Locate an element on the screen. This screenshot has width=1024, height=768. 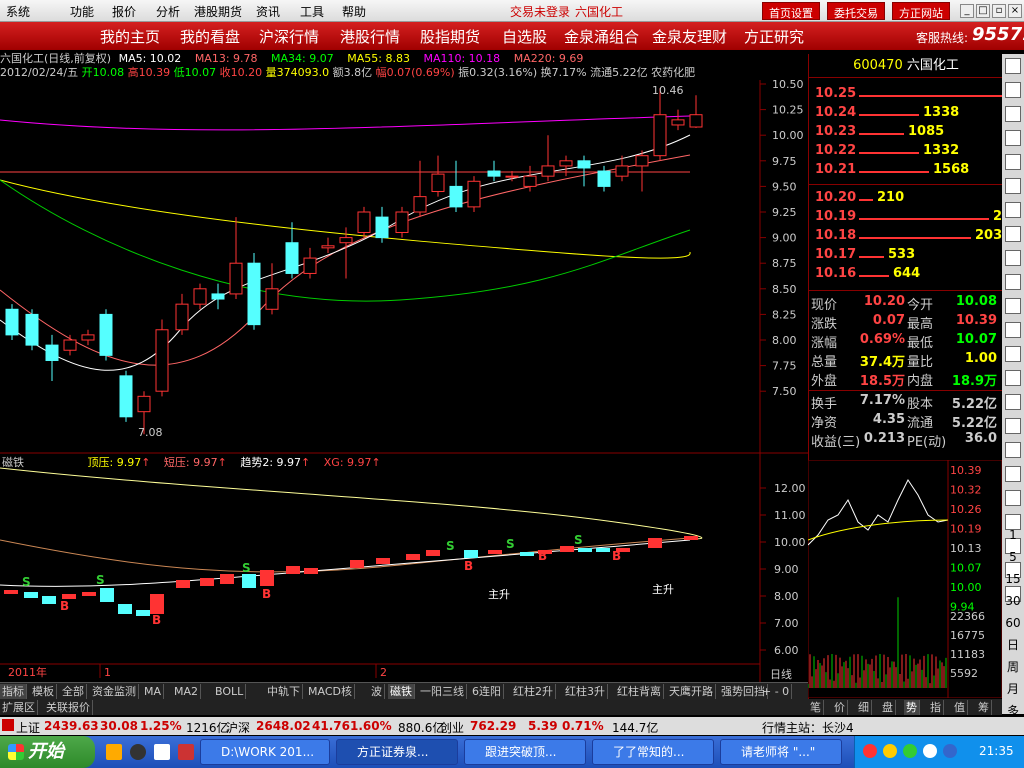
sidebar-up-icon is located at coordinates (1013, 474).